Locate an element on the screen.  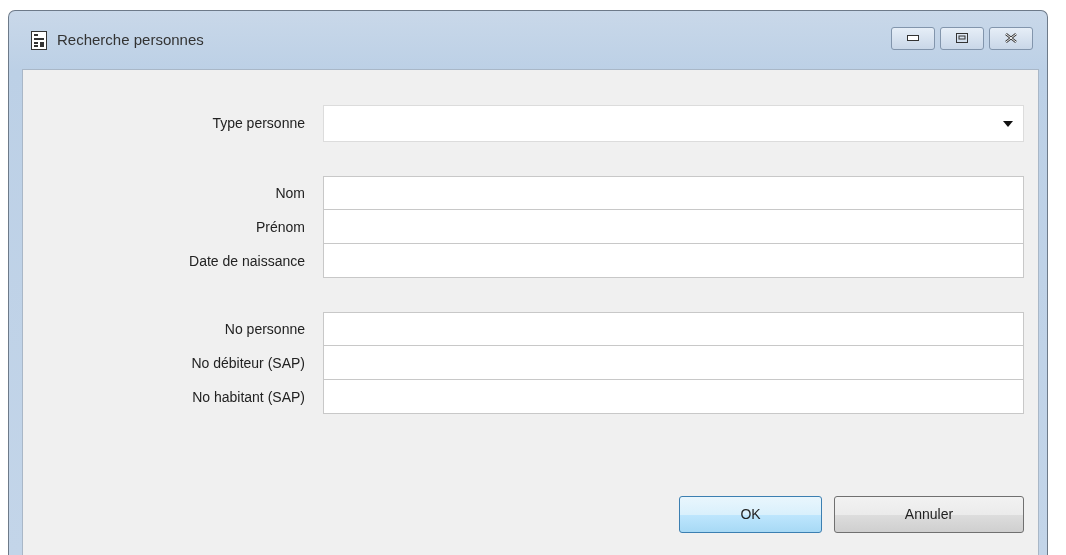
minimize-button is located at coordinates (913, 38).